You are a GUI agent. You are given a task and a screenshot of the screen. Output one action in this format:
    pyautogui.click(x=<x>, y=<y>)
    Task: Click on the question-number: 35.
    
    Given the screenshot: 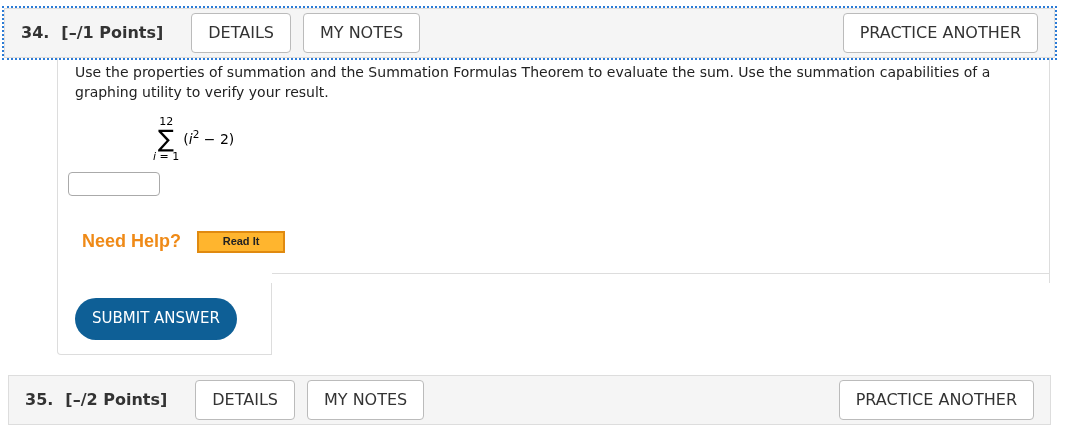 What is the action you would take?
    pyautogui.click(x=39, y=400)
    